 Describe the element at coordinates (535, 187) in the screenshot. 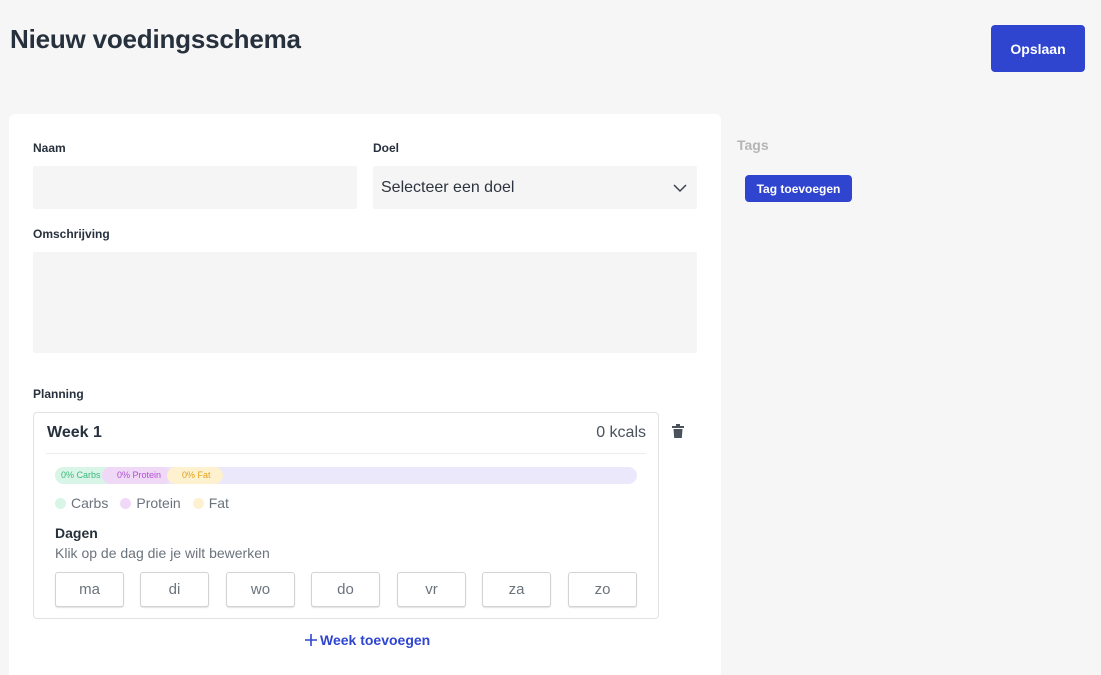

I see `goal-select: Selecteer een doel` at that location.